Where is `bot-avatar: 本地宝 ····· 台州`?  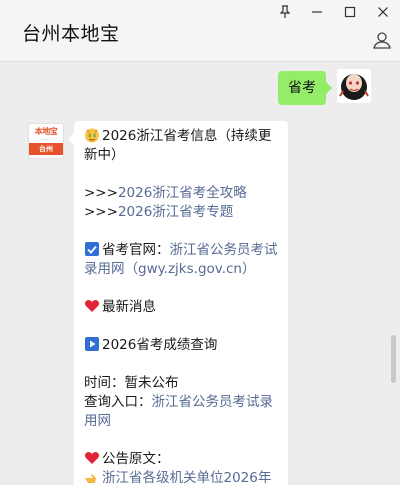
bot-avatar: 本地宝 ····· 台州 is located at coordinates (46, 141).